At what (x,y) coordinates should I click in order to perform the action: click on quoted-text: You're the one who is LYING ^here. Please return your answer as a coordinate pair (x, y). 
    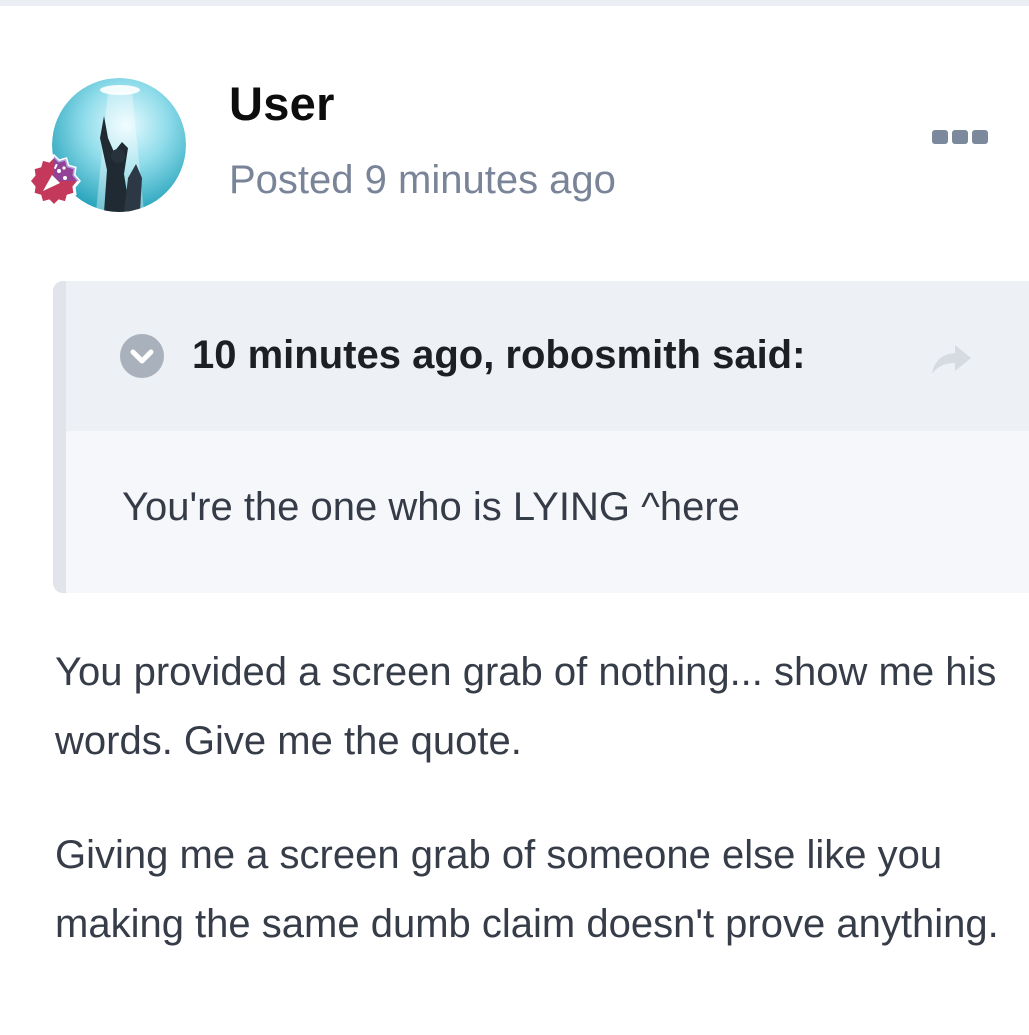
    Looking at the image, I should click on (431, 507).